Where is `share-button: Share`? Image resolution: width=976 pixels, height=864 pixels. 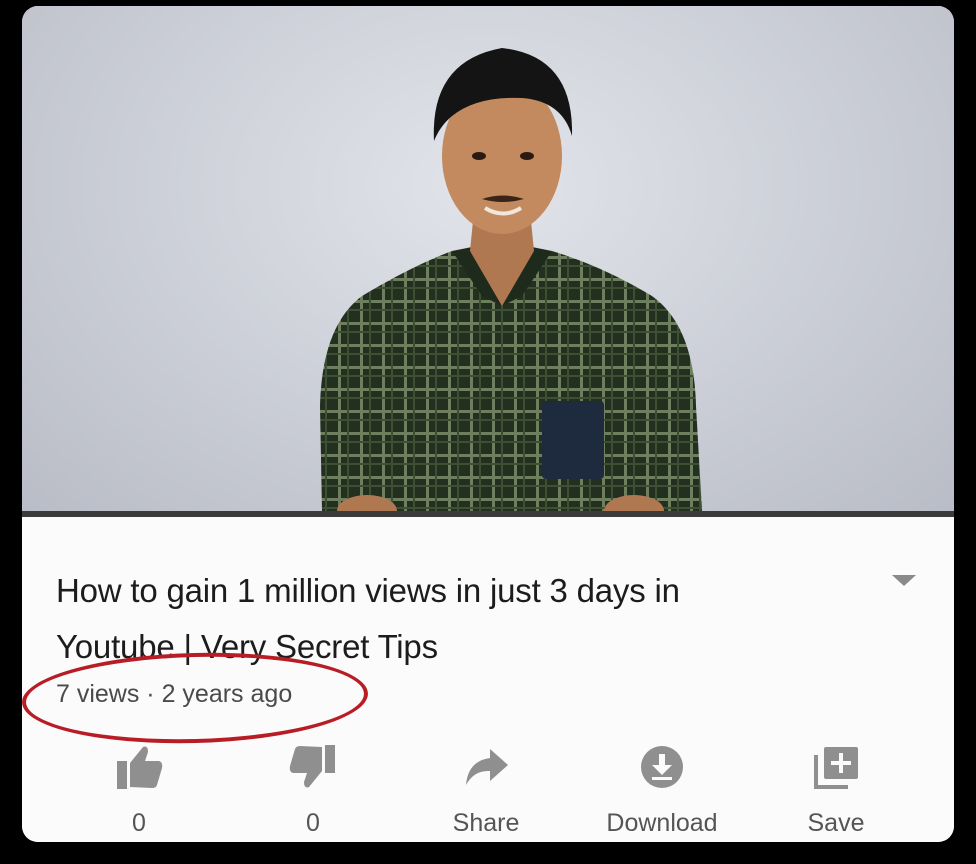
share-button: Share is located at coordinates (486, 790).